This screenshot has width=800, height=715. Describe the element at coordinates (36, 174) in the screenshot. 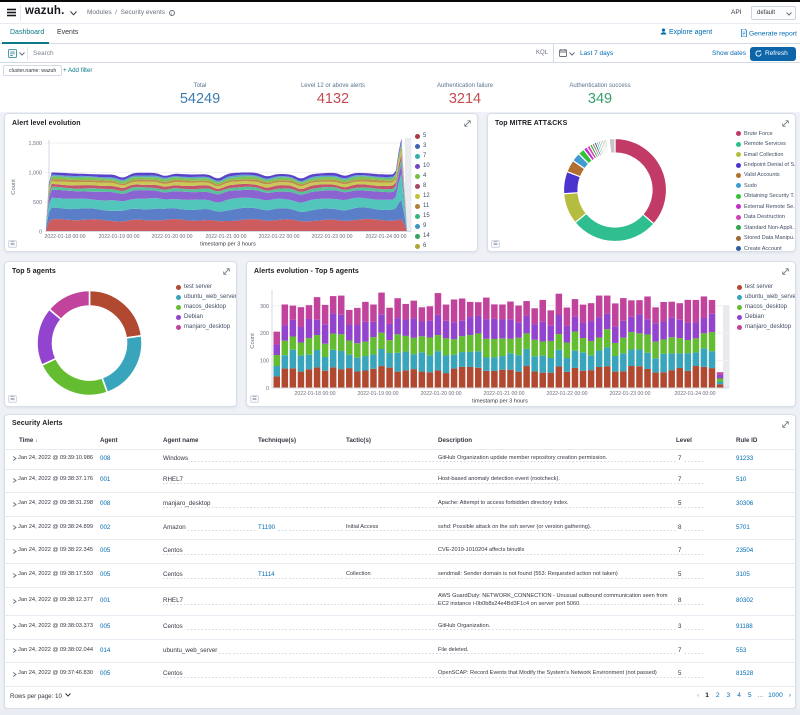

I see `svg-text: 1,000` at that location.